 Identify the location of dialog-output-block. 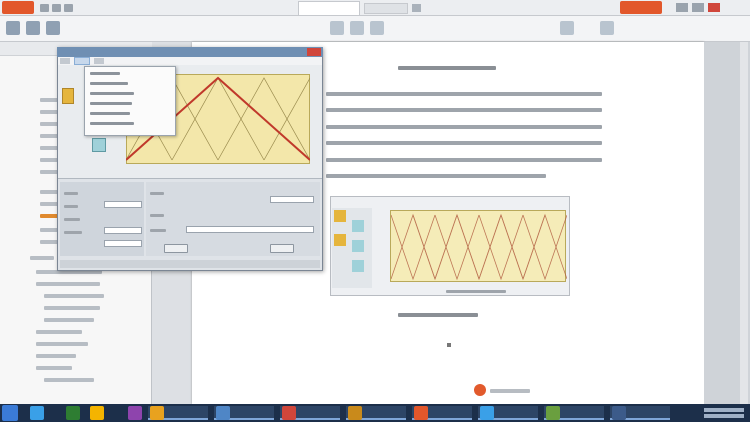
(99, 145).